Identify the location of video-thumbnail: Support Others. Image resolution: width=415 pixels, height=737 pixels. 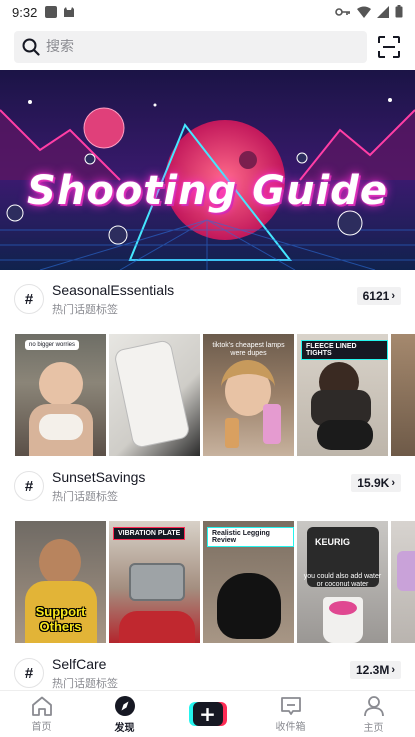
(60, 582).